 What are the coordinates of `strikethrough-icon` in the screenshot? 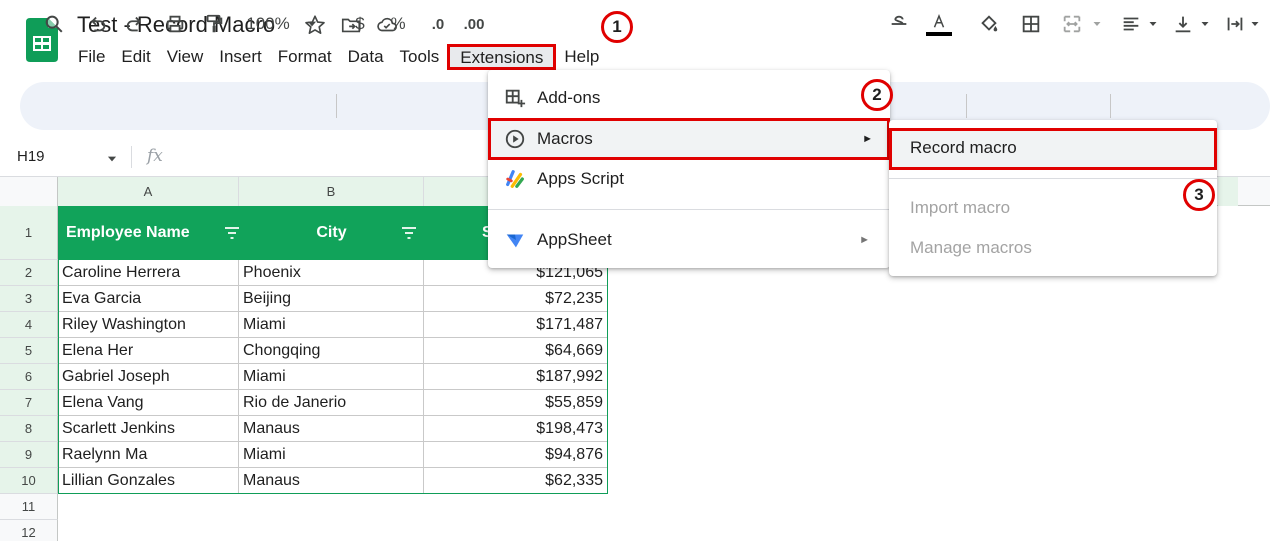 It's located at (899, 20).